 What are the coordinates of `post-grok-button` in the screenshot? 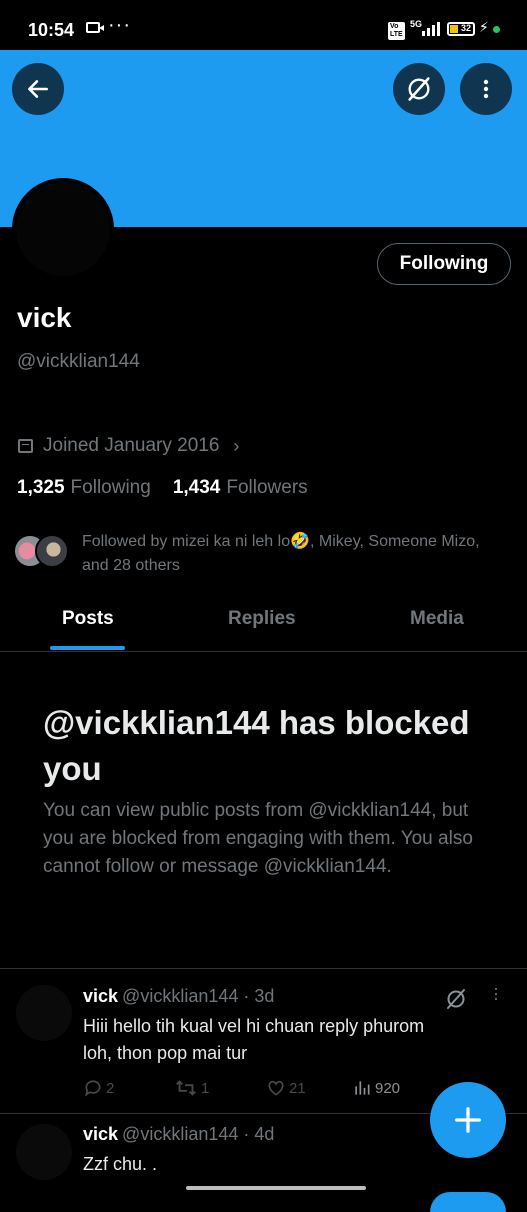 It's located at (456, 1001).